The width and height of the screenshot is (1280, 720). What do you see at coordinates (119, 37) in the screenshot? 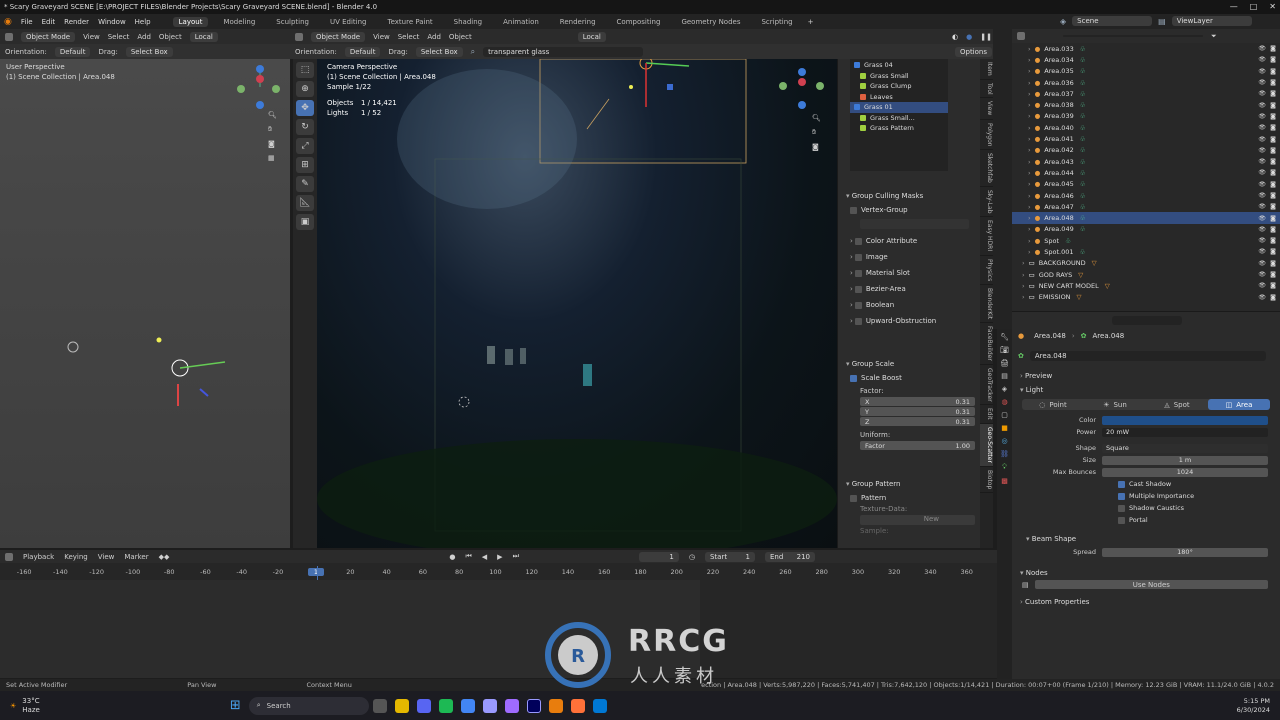
I see `left-menu-select: Select` at bounding box center [119, 37].